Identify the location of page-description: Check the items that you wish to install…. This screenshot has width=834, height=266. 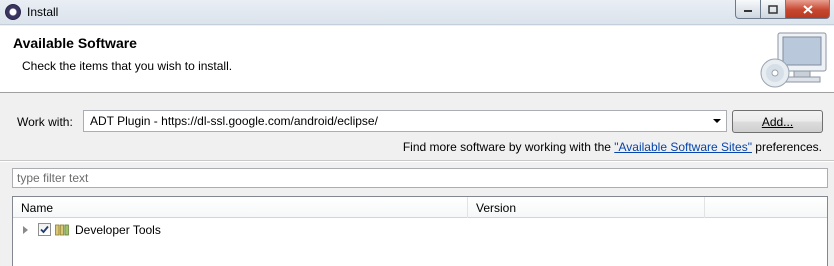
(127, 66).